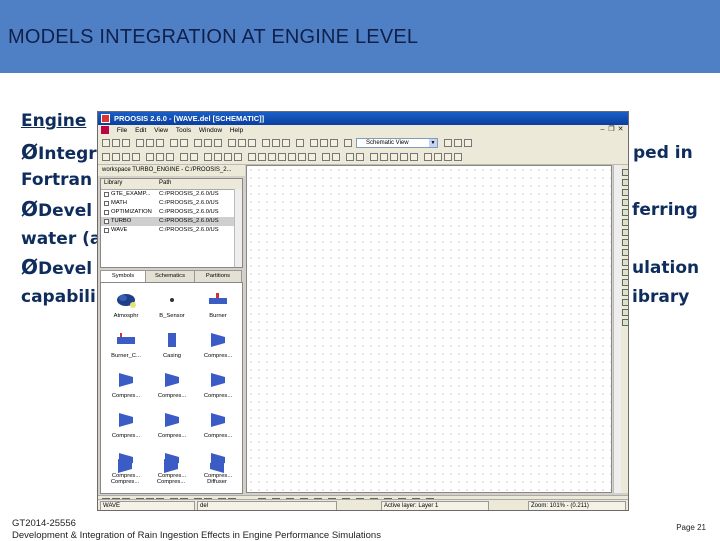 This screenshot has height=541, width=720. What do you see at coordinates (161, 130) in the screenshot?
I see `menu-view: View` at bounding box center [161, 130].